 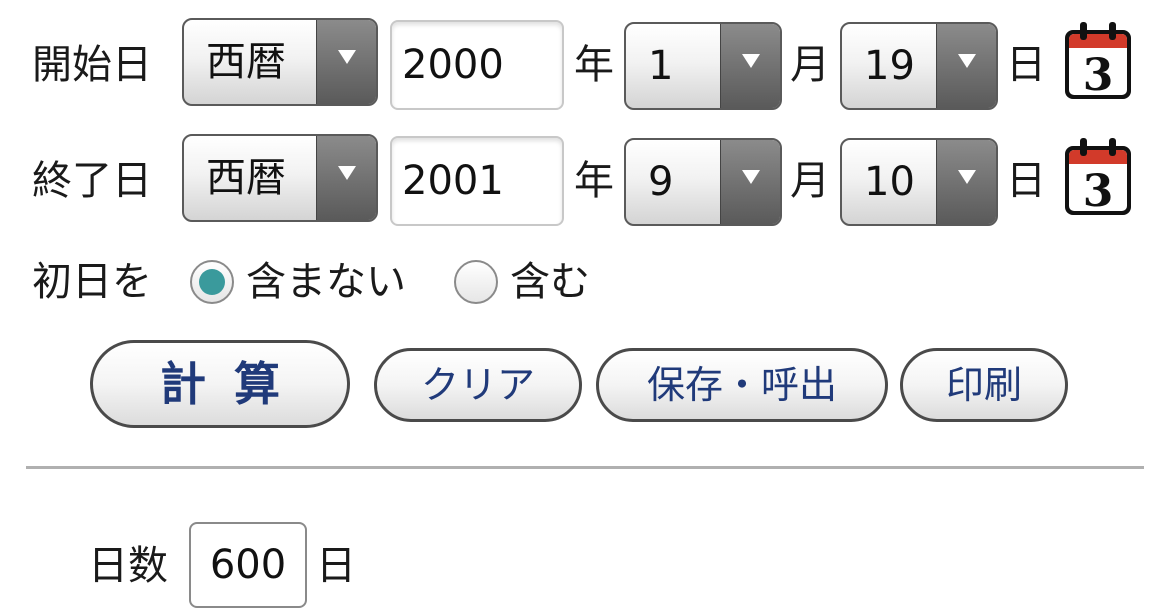 I want to click on start-era-value: 西暦, so click(x=246, y=62).